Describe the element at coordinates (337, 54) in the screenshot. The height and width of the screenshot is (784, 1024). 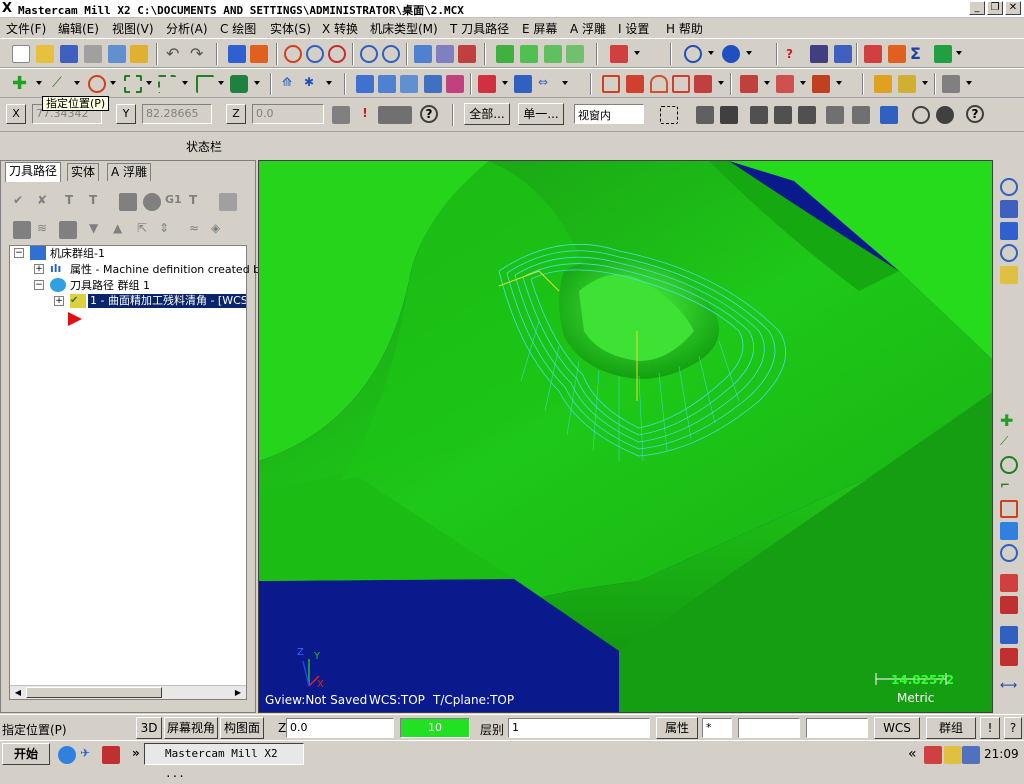
I see `zoom-out-icon` at that location.